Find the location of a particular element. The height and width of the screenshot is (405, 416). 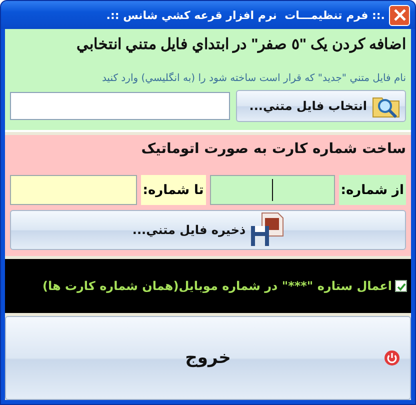

section-heading: ساخت شماره کارت به صورت اتوماتیک is located at coordinates (273, 149).